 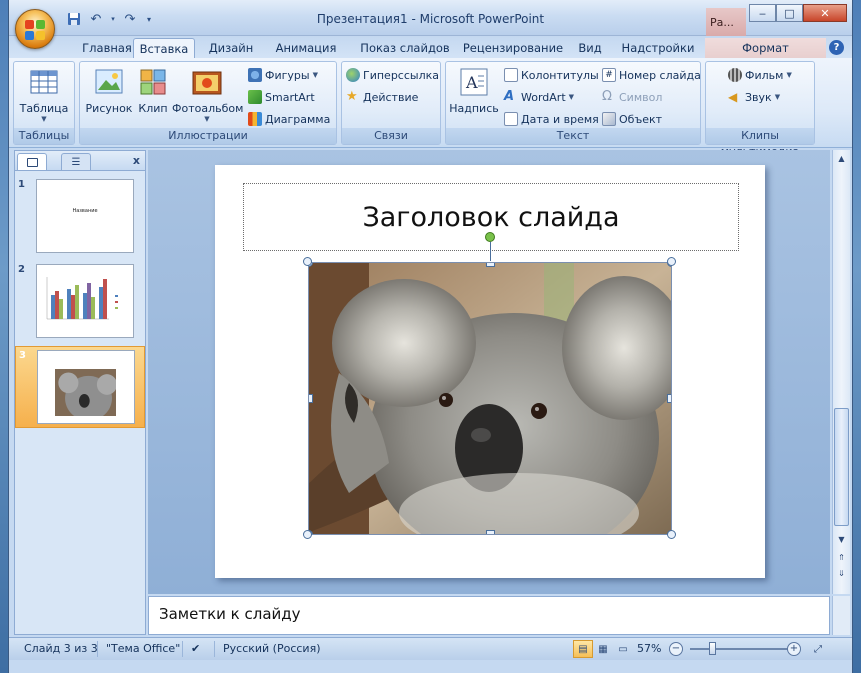 I want to click on next-slide-icon: ⇓, so click(x=841, y=573).